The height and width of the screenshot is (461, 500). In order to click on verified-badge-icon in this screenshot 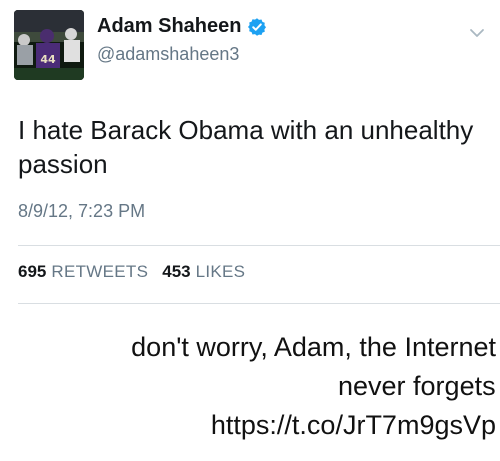, I will do `click(257, 27)`.